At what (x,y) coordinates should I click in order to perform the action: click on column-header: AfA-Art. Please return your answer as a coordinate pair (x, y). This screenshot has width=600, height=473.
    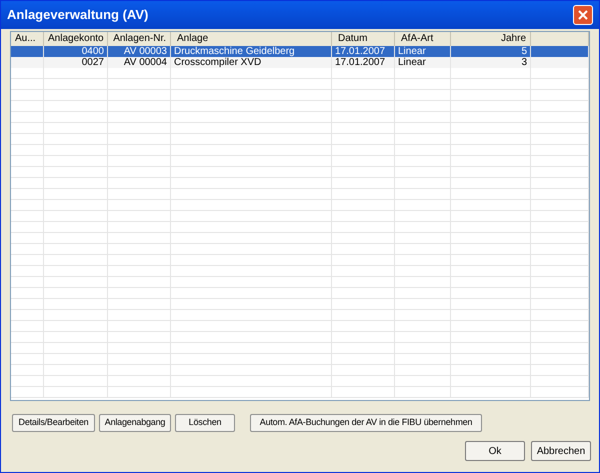
    Looking at the image, I should click on (417, 38).